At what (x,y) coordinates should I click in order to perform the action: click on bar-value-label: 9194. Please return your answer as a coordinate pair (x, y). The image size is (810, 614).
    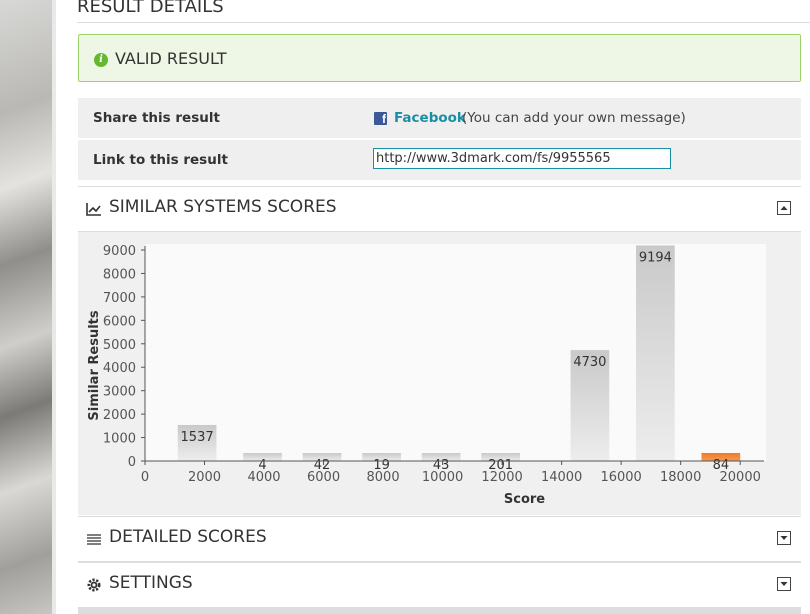
    Looking at the image, I should click on (655, 257).